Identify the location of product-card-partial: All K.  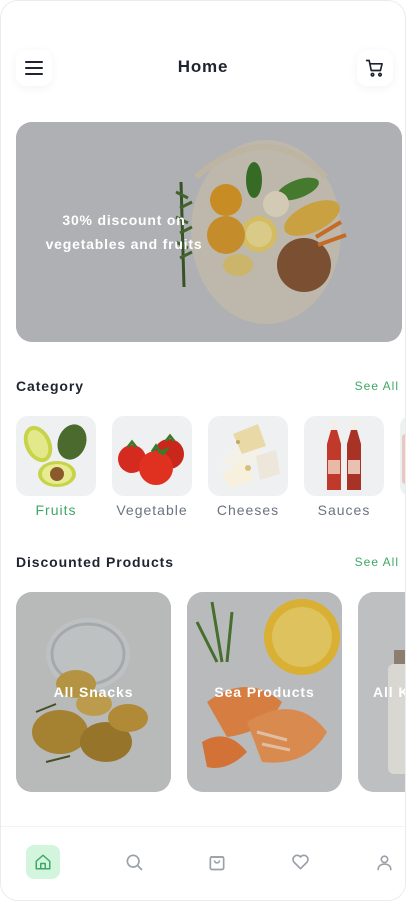
(382, 692).